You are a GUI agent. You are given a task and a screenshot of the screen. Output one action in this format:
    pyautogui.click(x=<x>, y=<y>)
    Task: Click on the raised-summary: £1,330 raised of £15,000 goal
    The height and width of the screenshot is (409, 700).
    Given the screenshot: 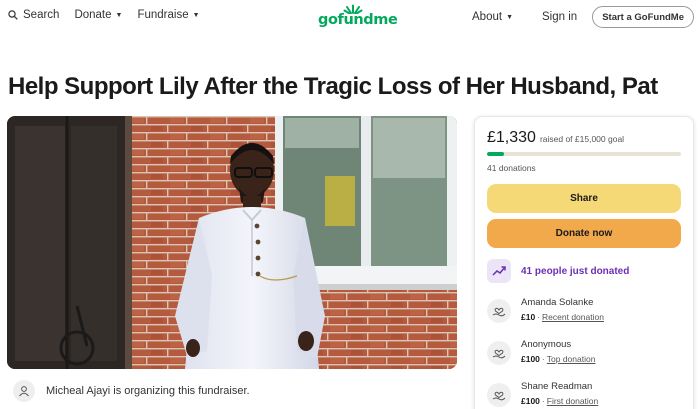 What is the action you would take?
    pyautogui.click(x=555, y=138)
    